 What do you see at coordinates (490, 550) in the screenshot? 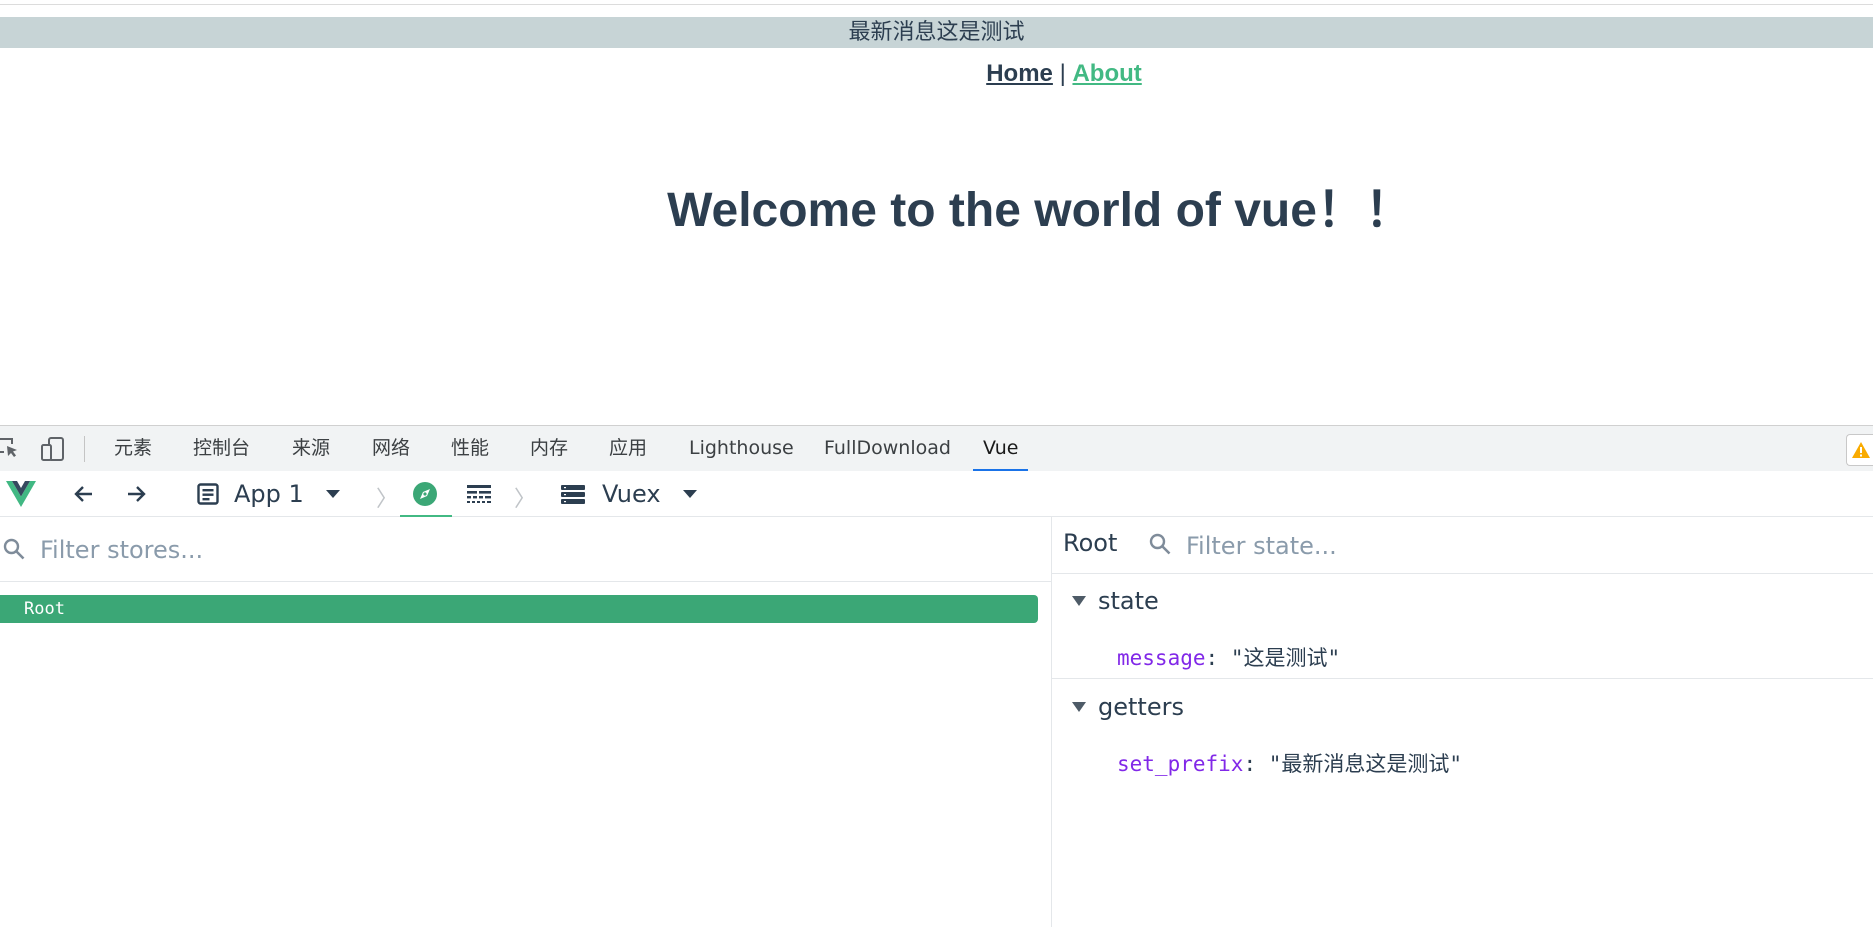
I see `filter-stores-input` at bounding box center [490, 550].